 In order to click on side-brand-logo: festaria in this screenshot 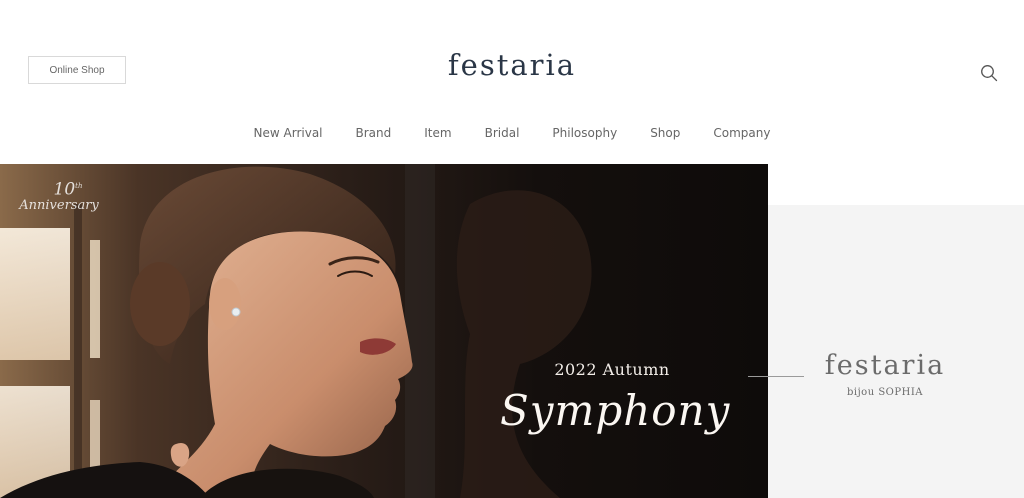, I will do `click(885, 365)`.